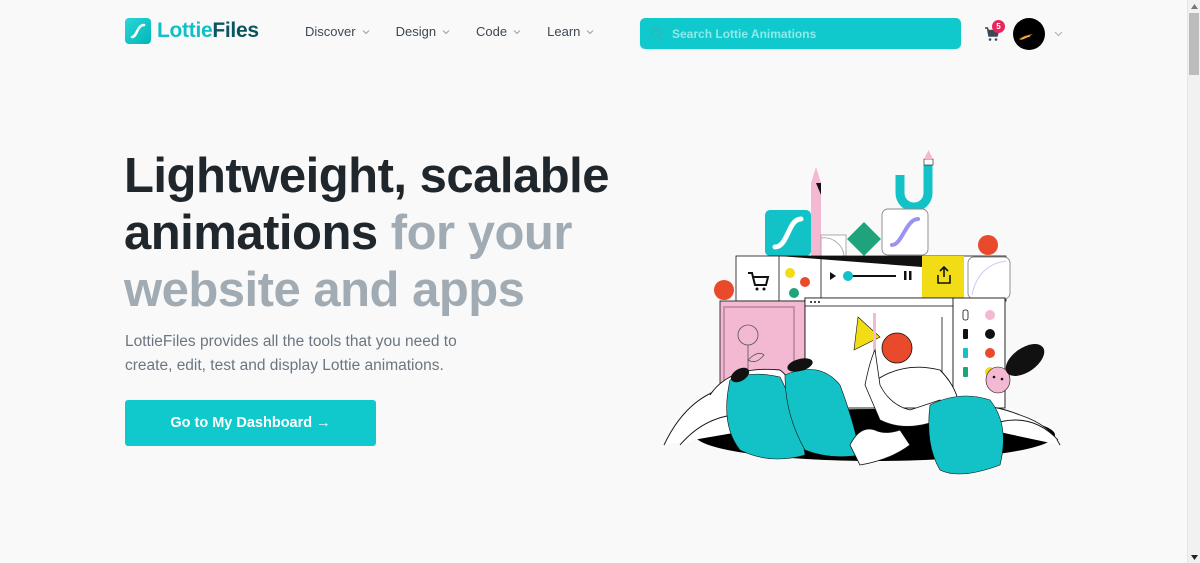 The height and width of the screenshot is (563, 1200). Describe the element at coordinates (416, 31) in the screenshot. I see `nav-label: Design` at that location.